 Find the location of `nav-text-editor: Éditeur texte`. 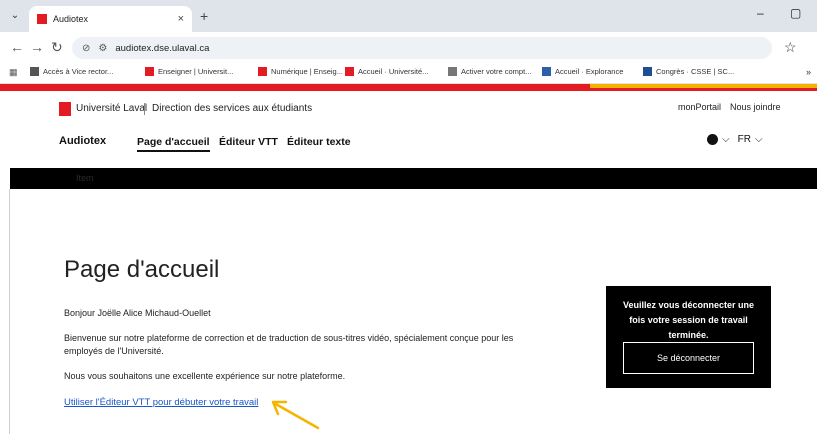

nav-text-editor: Éditeur texte is located at coordinates (319, 142).